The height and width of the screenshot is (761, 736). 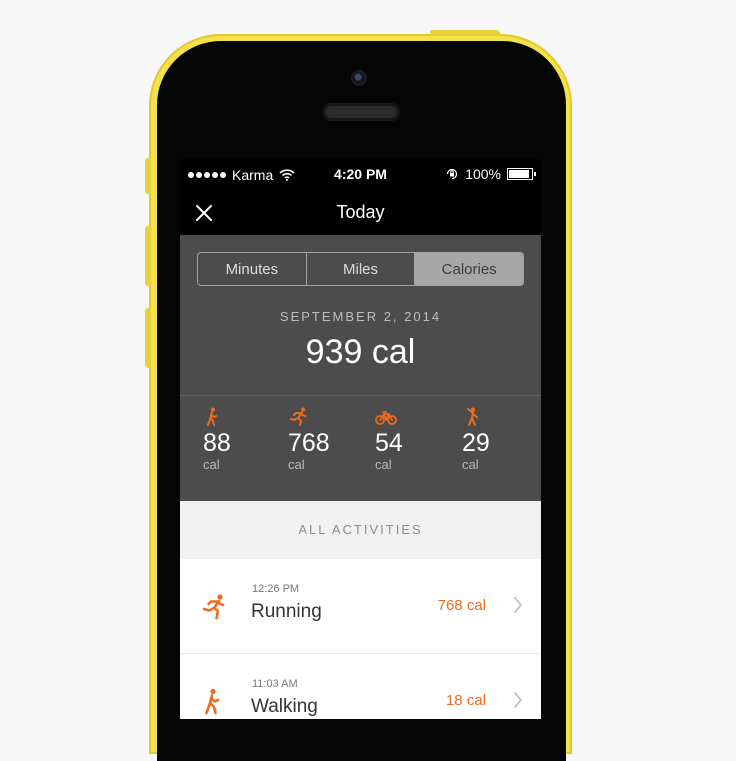 I want to click on tab-miles: Miles, so click(x=360, y=269).